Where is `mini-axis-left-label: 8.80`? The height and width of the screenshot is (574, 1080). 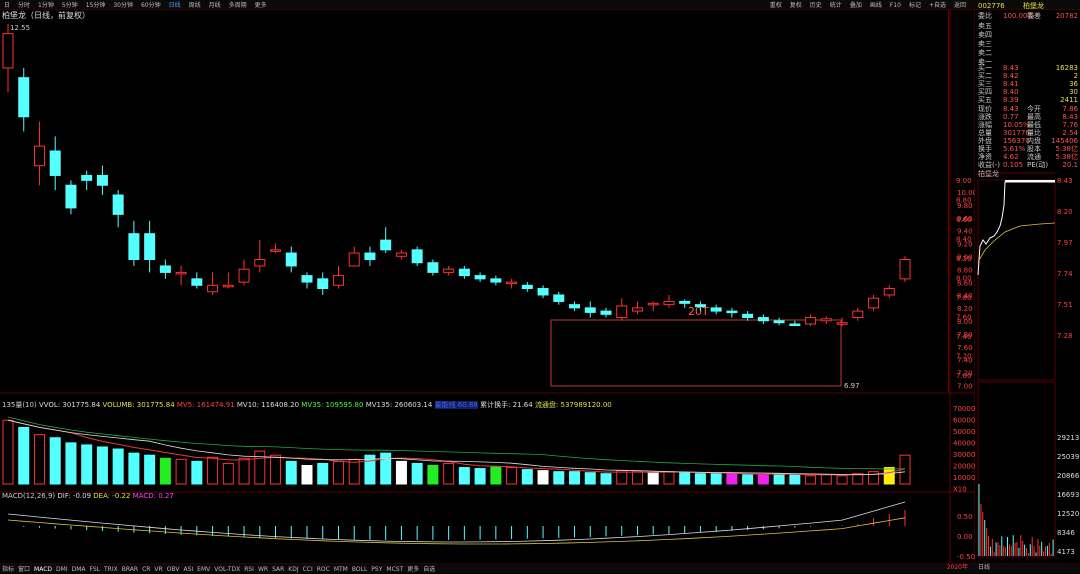
mini-axis-left-label: 8.80 is located at coordinates (964, 201).